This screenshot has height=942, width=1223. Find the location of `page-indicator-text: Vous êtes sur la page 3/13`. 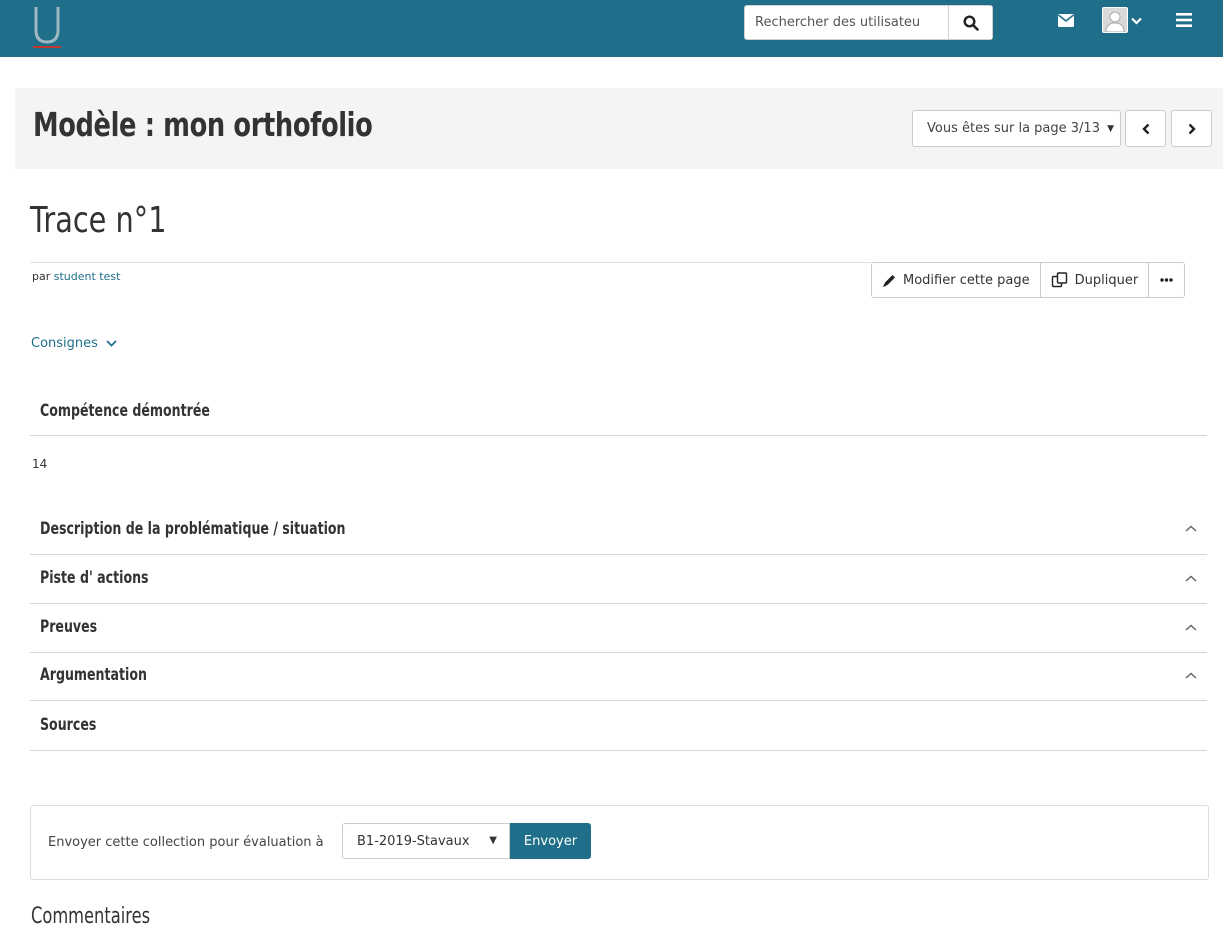

page-indicator-text: Vous êtes sur la page 3/13 is located at coordinates (1013, 128).